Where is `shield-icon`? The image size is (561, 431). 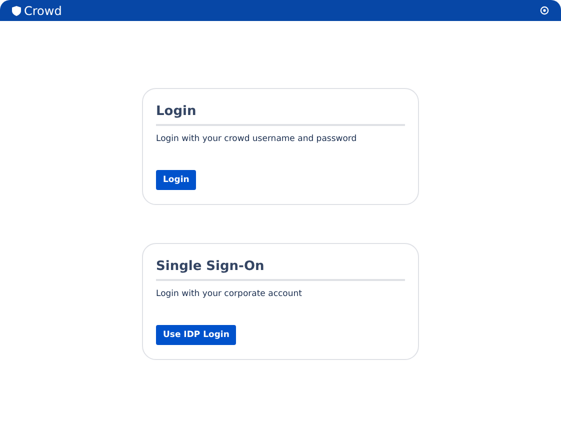
shield-icon is located at coordinates (16, 11).